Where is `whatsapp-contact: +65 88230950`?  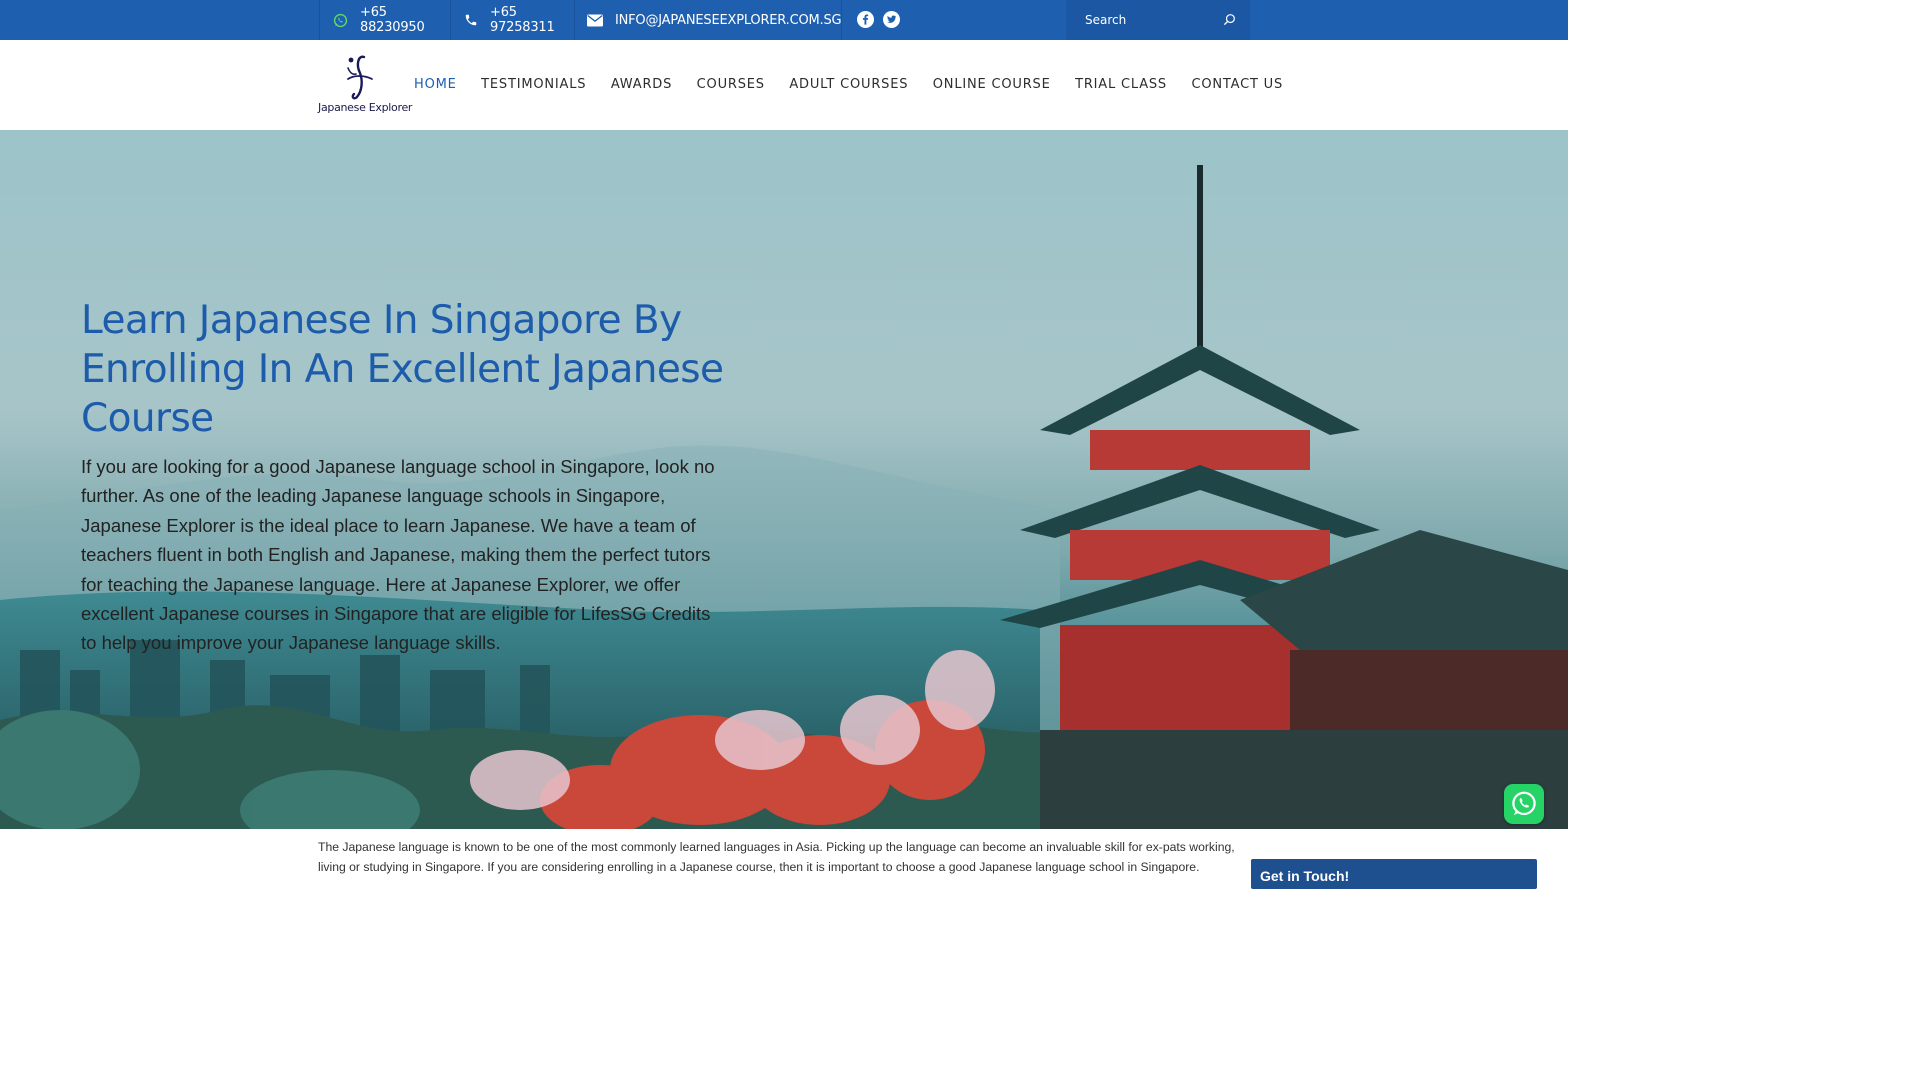 whatsapp-contact: +65 88230950 is located at coordinates (385, 20).